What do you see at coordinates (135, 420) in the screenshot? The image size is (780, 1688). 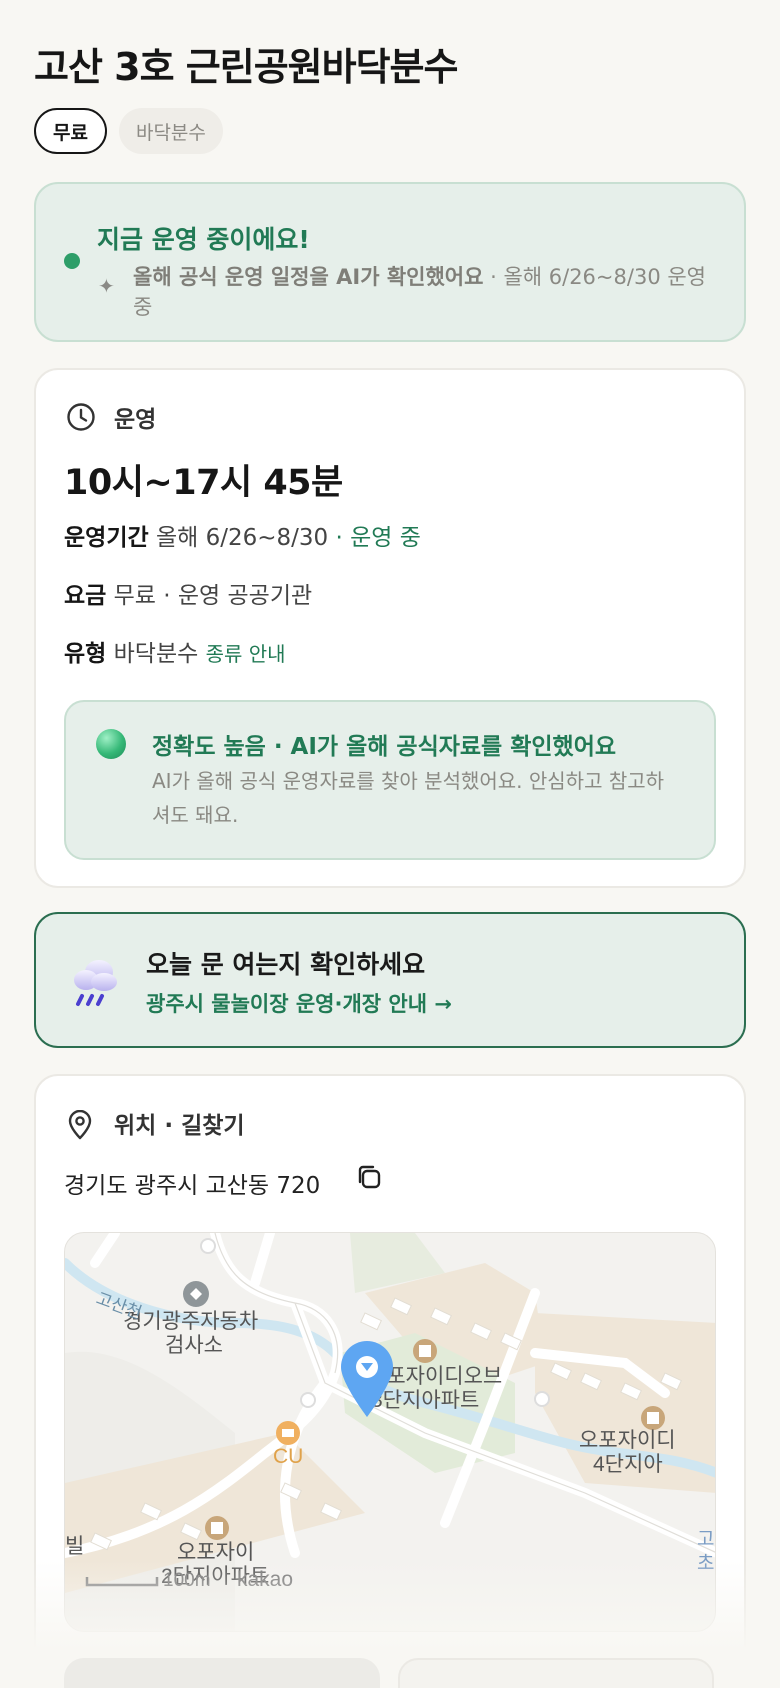 I see `operation-section-title: 운영` at bounding box center [135, 420].